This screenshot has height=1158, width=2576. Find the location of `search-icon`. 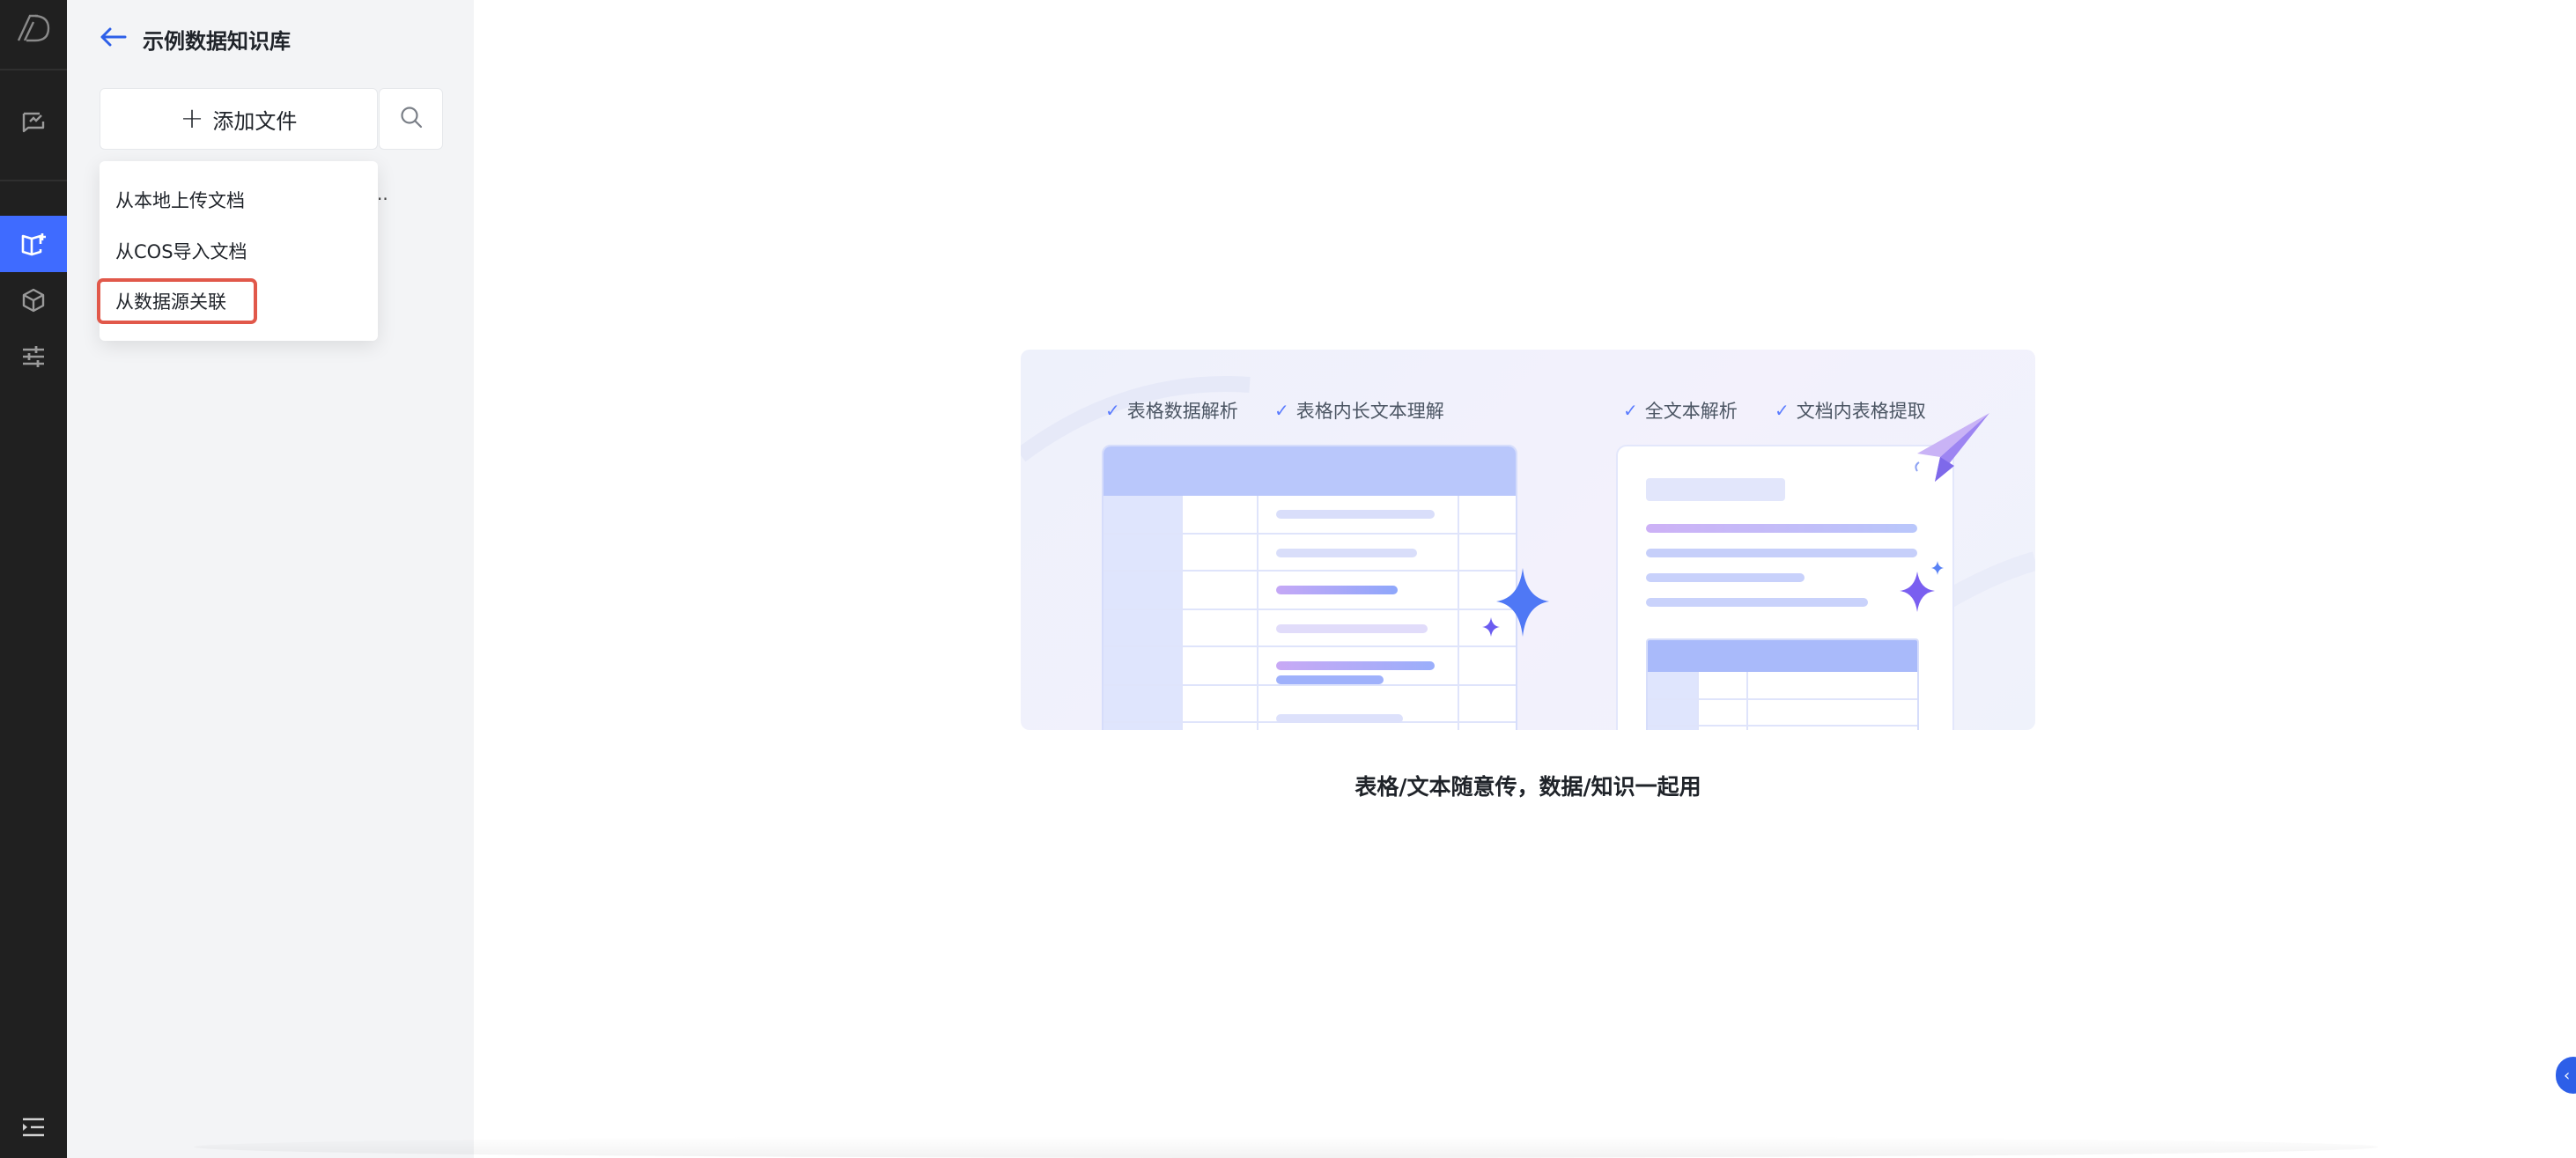

search-icon is located at coordinates (411, 119).